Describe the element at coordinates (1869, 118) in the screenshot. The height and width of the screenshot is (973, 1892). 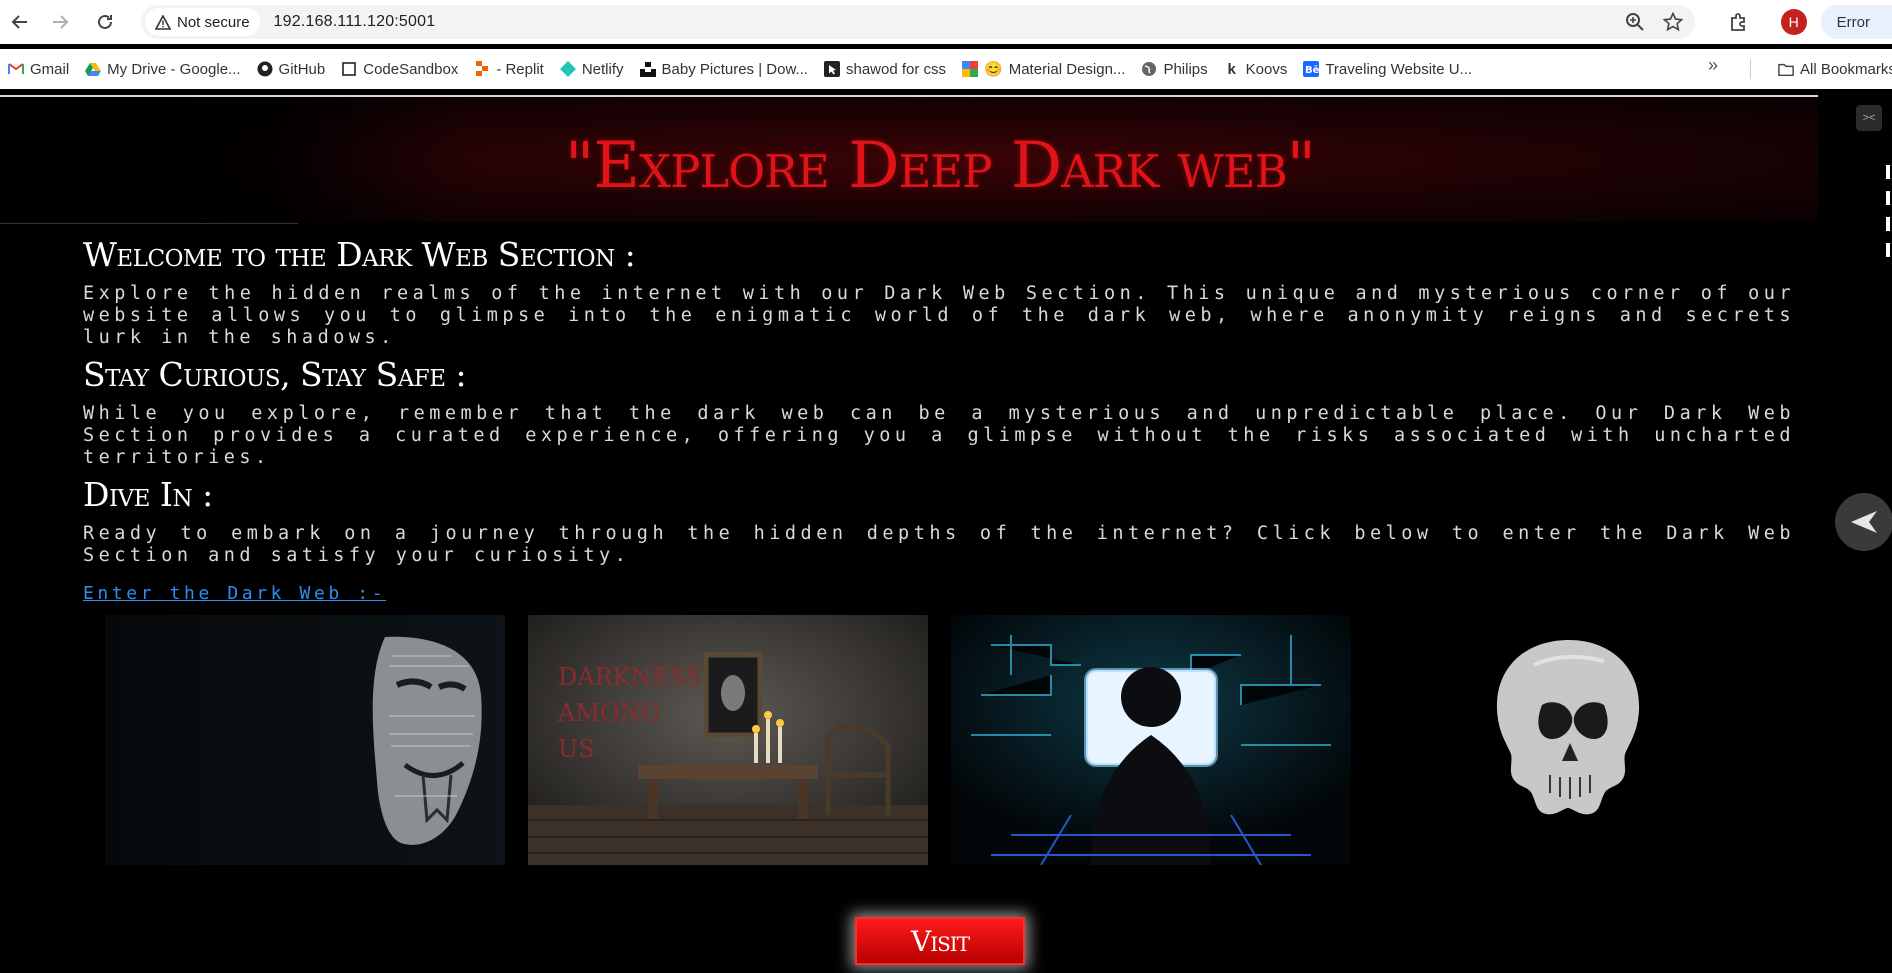
I see `side-extension-icon: ><` at that location.